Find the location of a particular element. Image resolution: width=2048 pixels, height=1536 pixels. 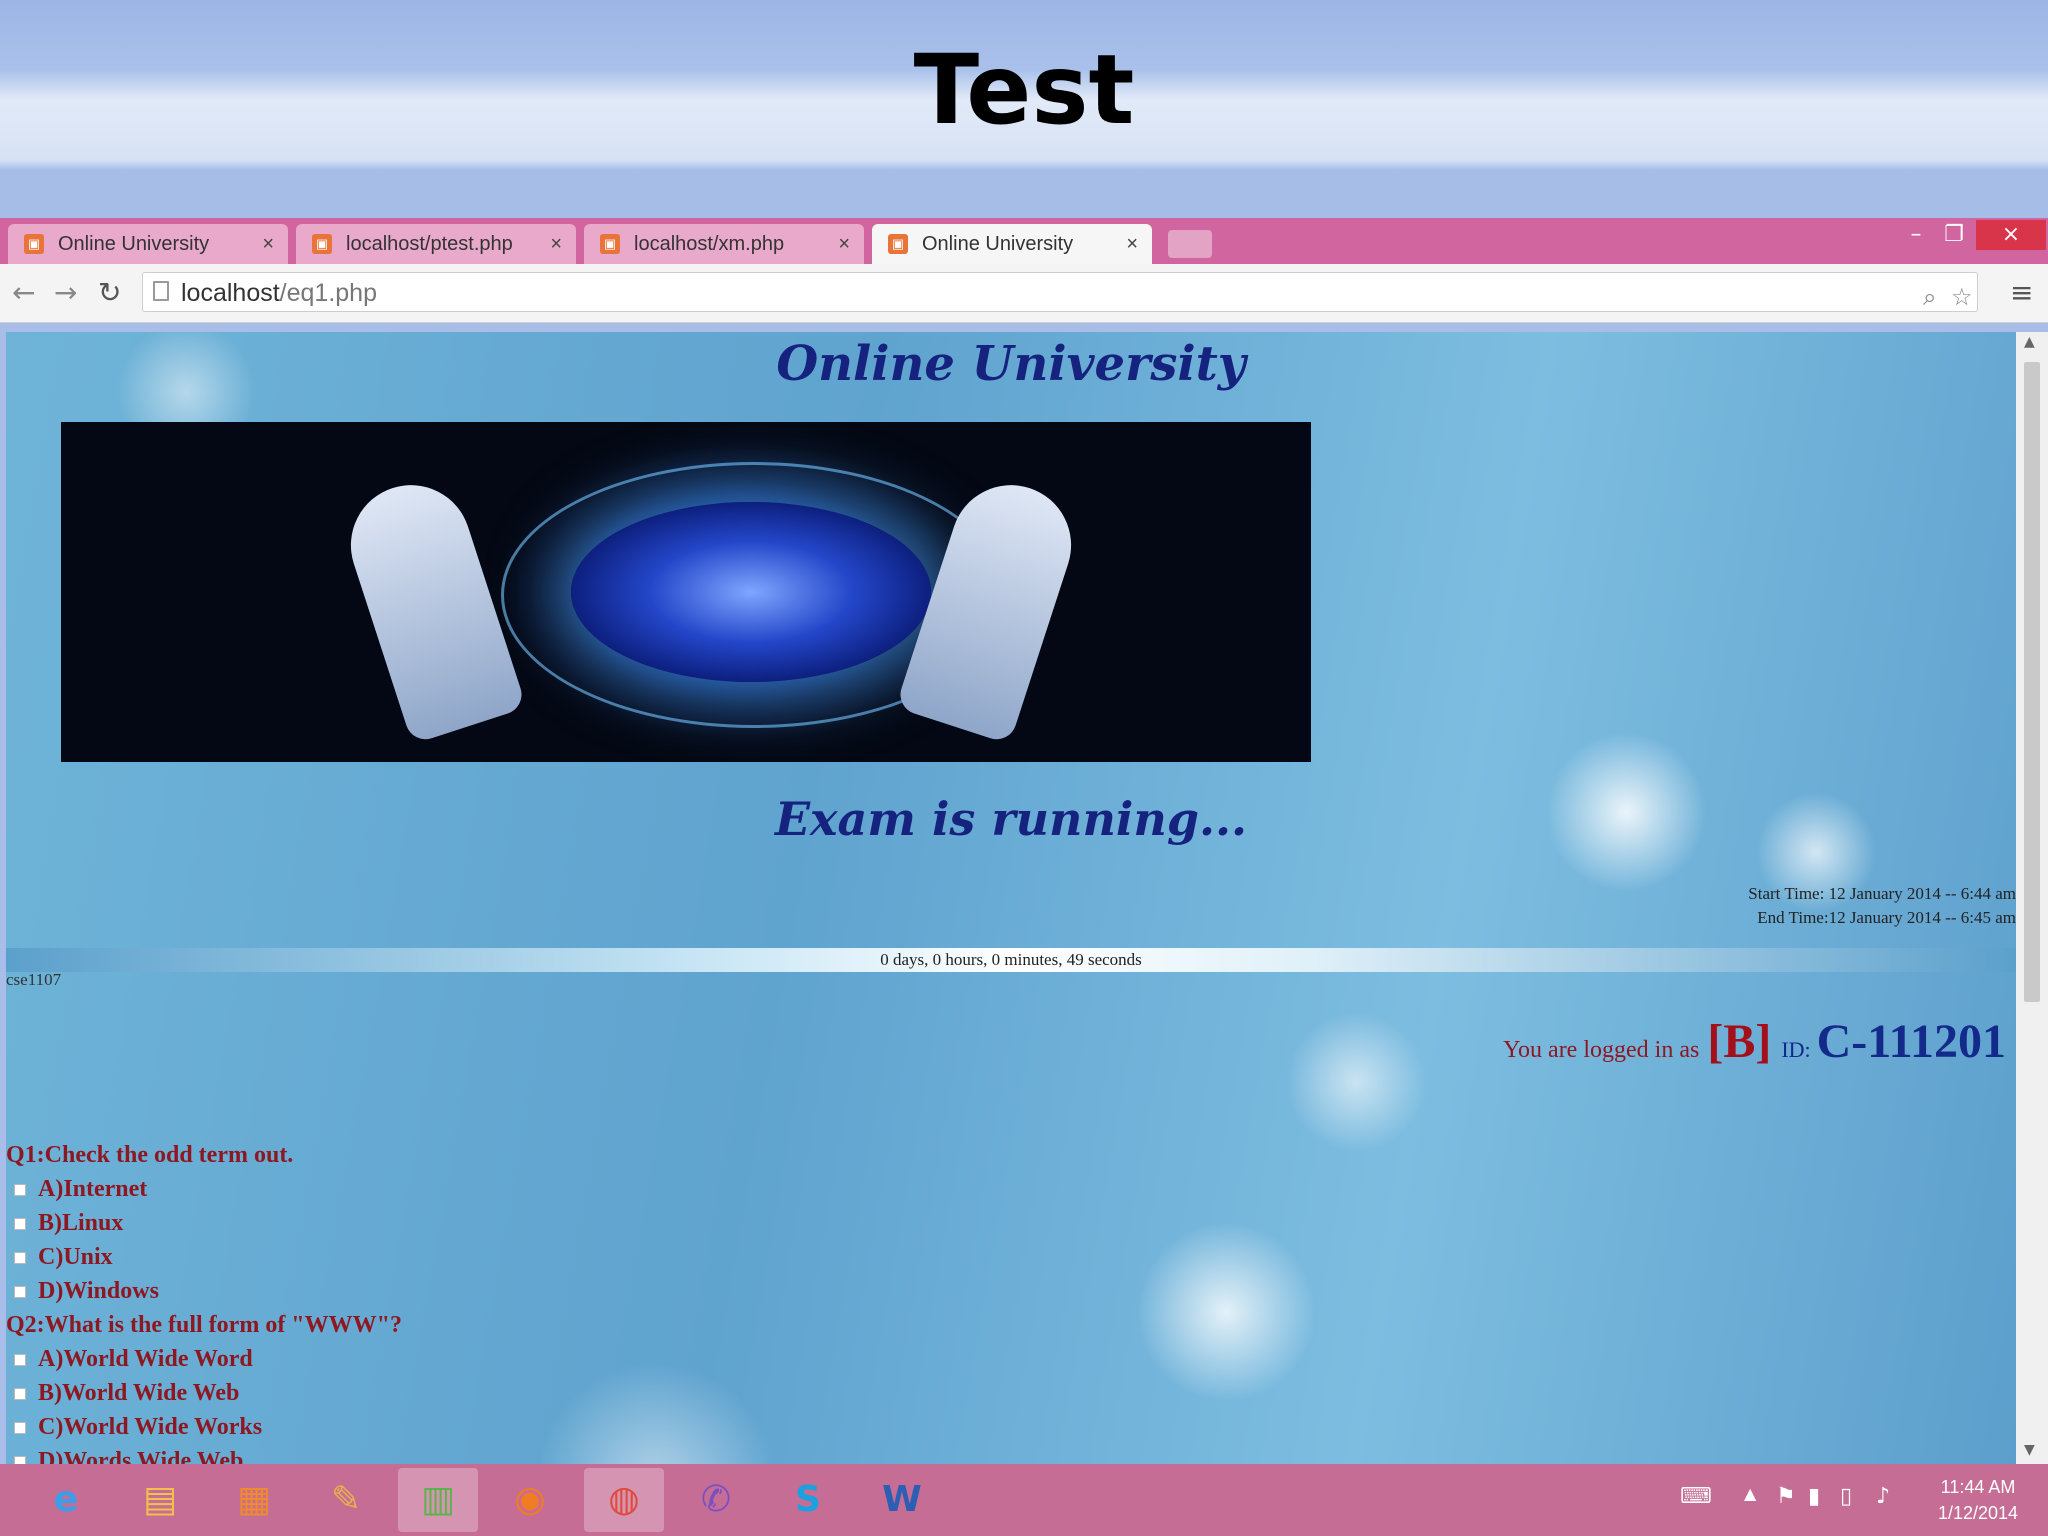

login-text: You are logged in as is located at coordinates (1601, 1050).